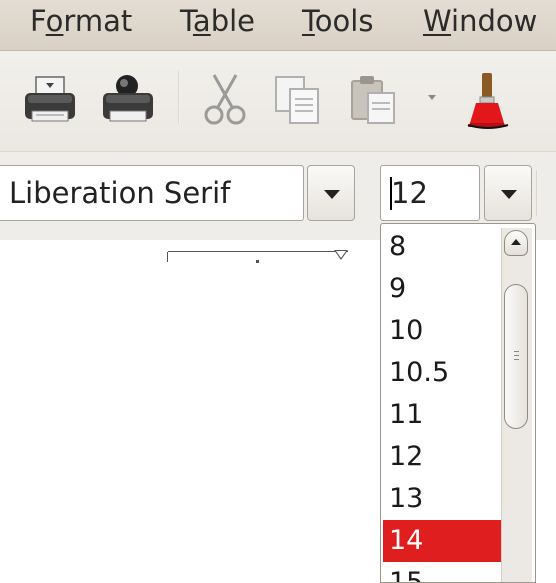 Image resolution: width=556 pixels, height=583 pixels. I want to click on scroll-up-button, so click(516, 243).